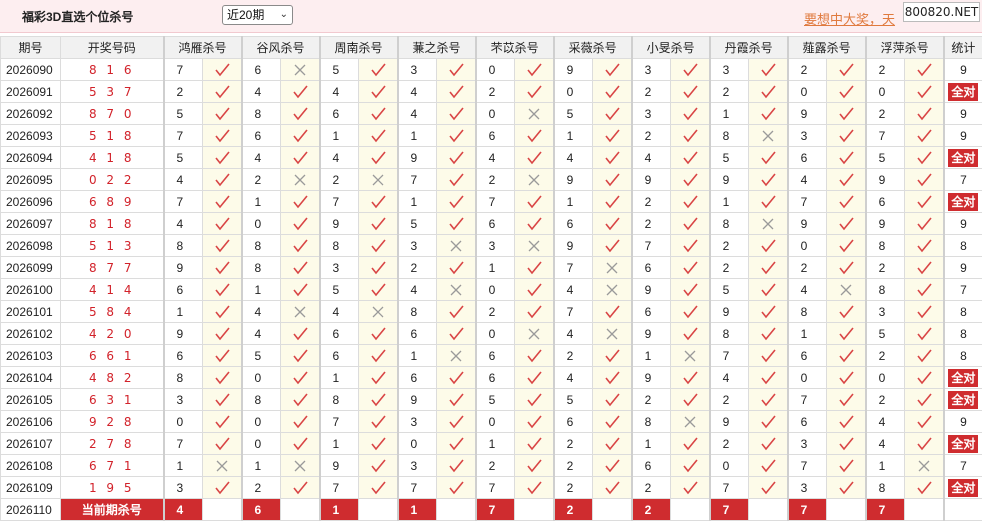  Describe the element at coordinates (112, 136) in the screenshot. I see `draw-number-cell: 5 1 8` at that location.